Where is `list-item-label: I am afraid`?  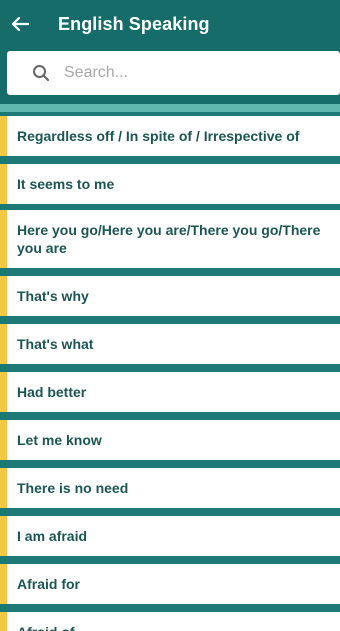
list-item-label: I am afraid is located at coordinates (52, 536).